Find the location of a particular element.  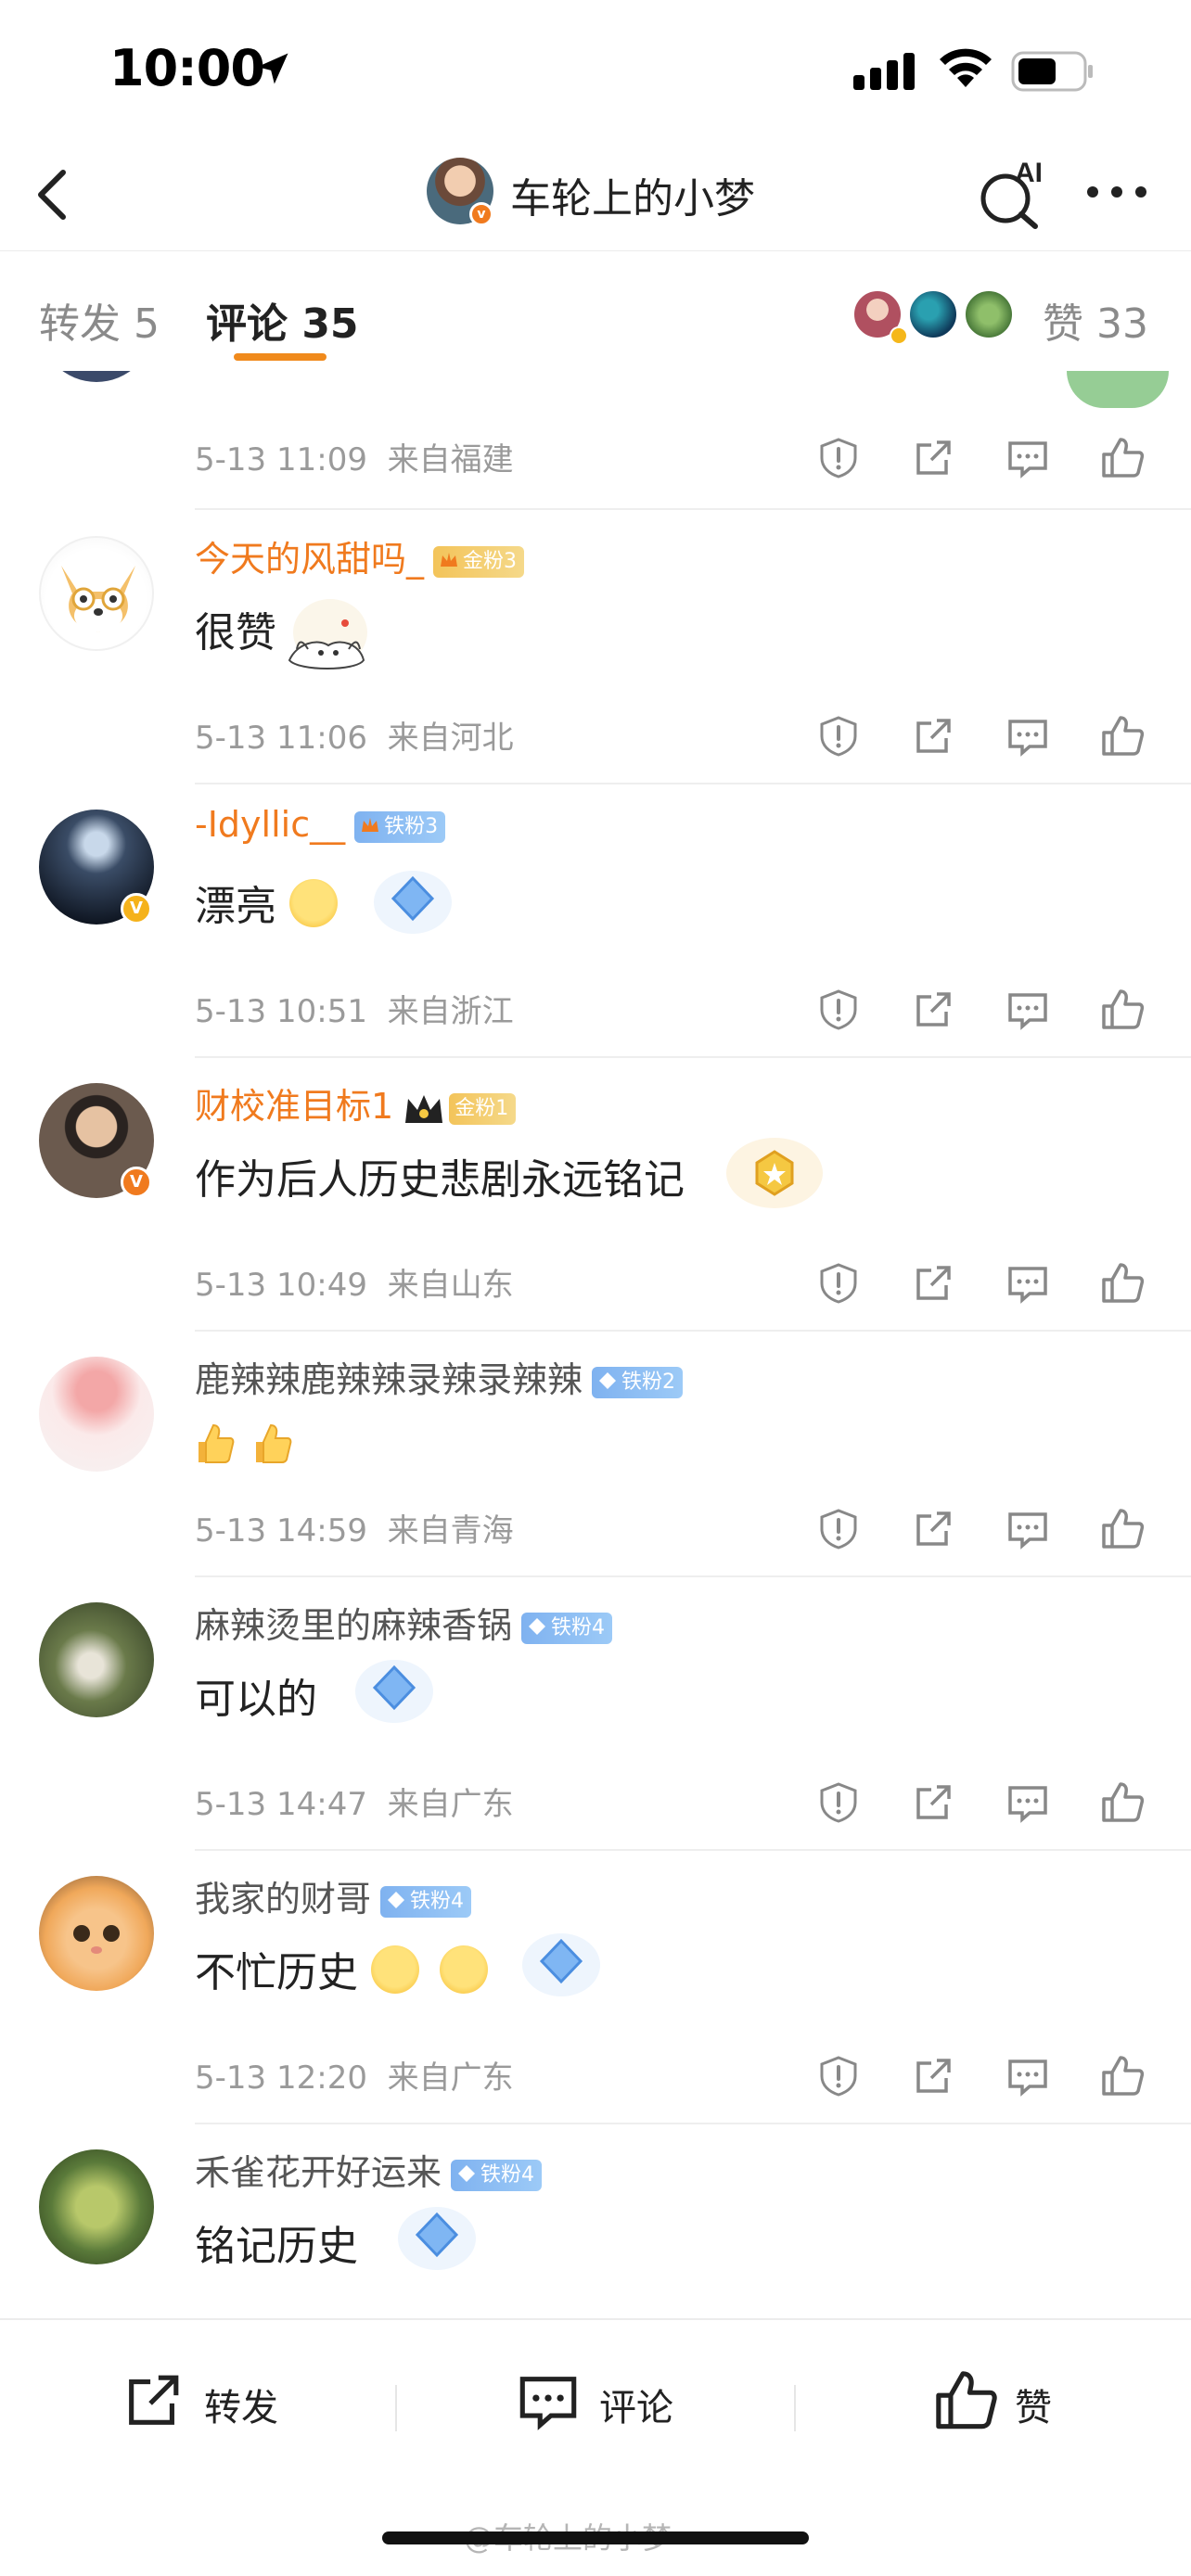

comment-username: 鹿辣辣鹿辣辣录辣录辣辣 铁粉2 is located at coordinates (439, 1377).